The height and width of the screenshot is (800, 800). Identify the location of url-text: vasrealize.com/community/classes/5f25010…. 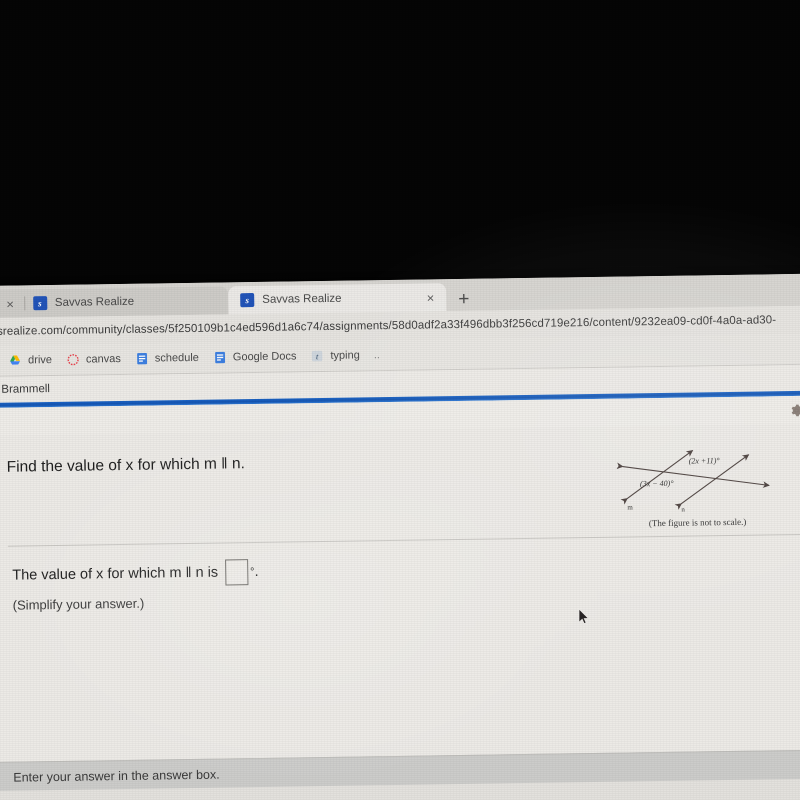
(388, 326).